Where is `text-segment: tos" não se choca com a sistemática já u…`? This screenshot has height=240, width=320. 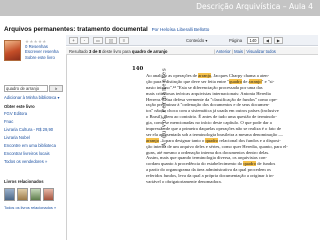 text-segment: tos" não se choca com a sistemática já u… is located at coordinates (212, 111).